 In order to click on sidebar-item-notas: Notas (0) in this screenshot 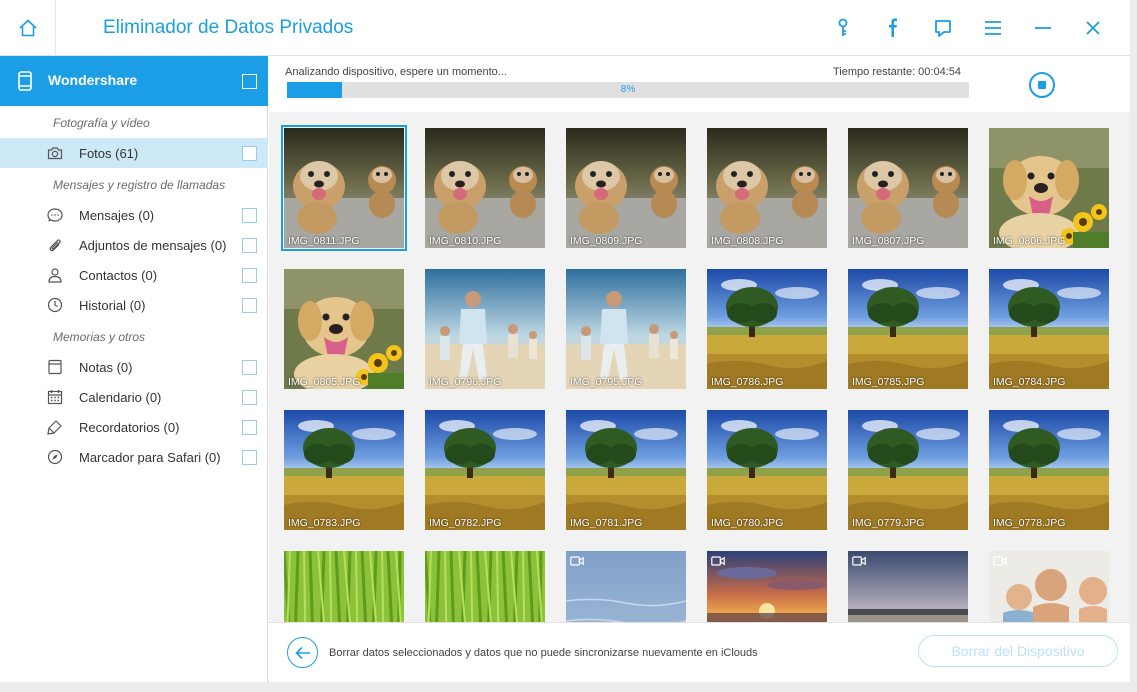, I will do `click(134, 367)`.